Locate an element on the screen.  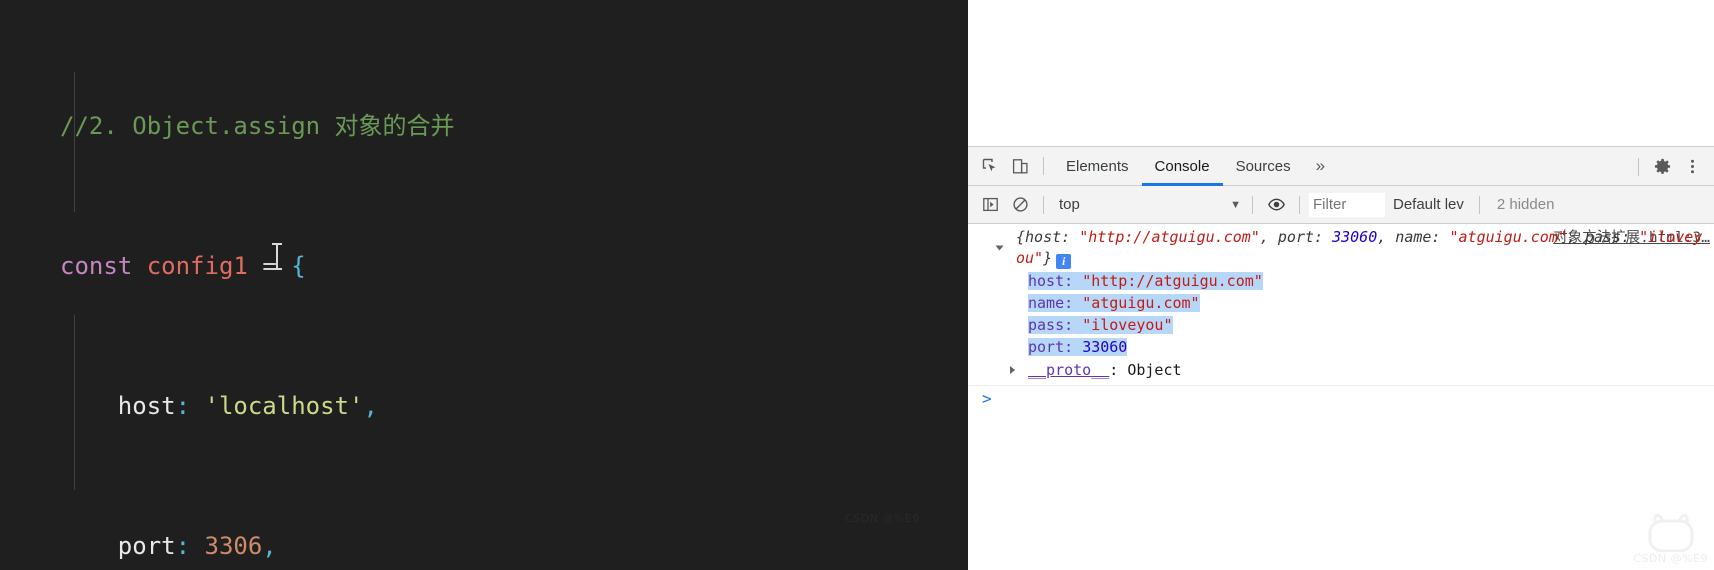
tab-elements-label: Elements is located at coordinates (1097, 166).